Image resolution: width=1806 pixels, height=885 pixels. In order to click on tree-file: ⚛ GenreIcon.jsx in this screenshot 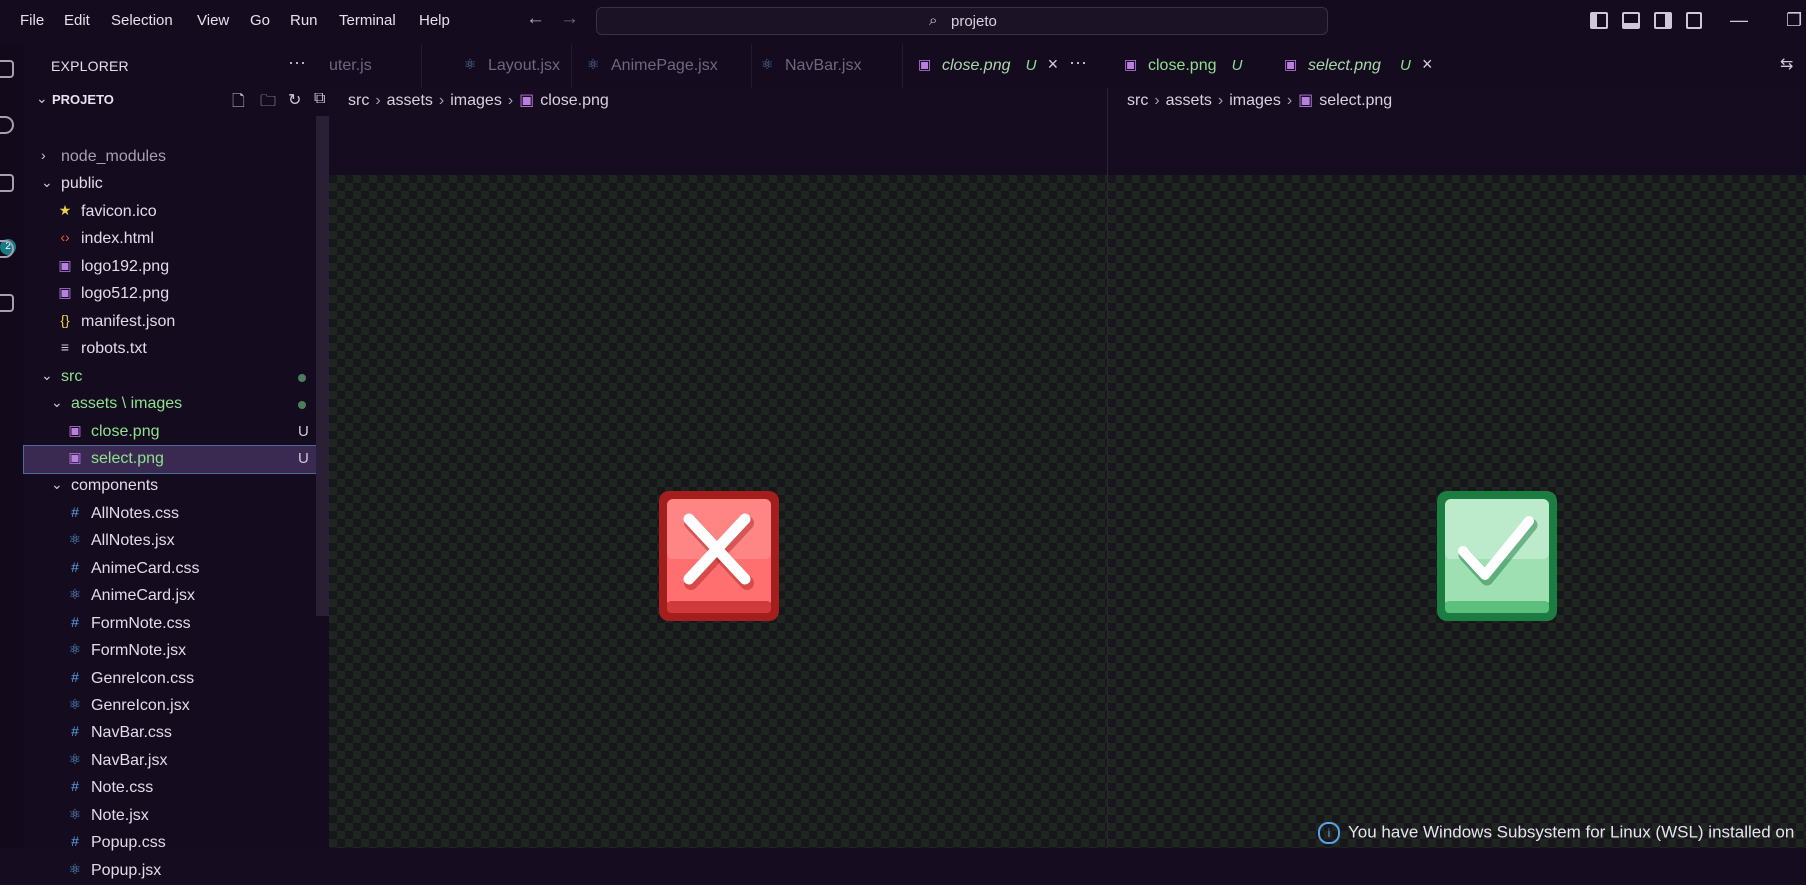, I will do `click(176, 706)`.